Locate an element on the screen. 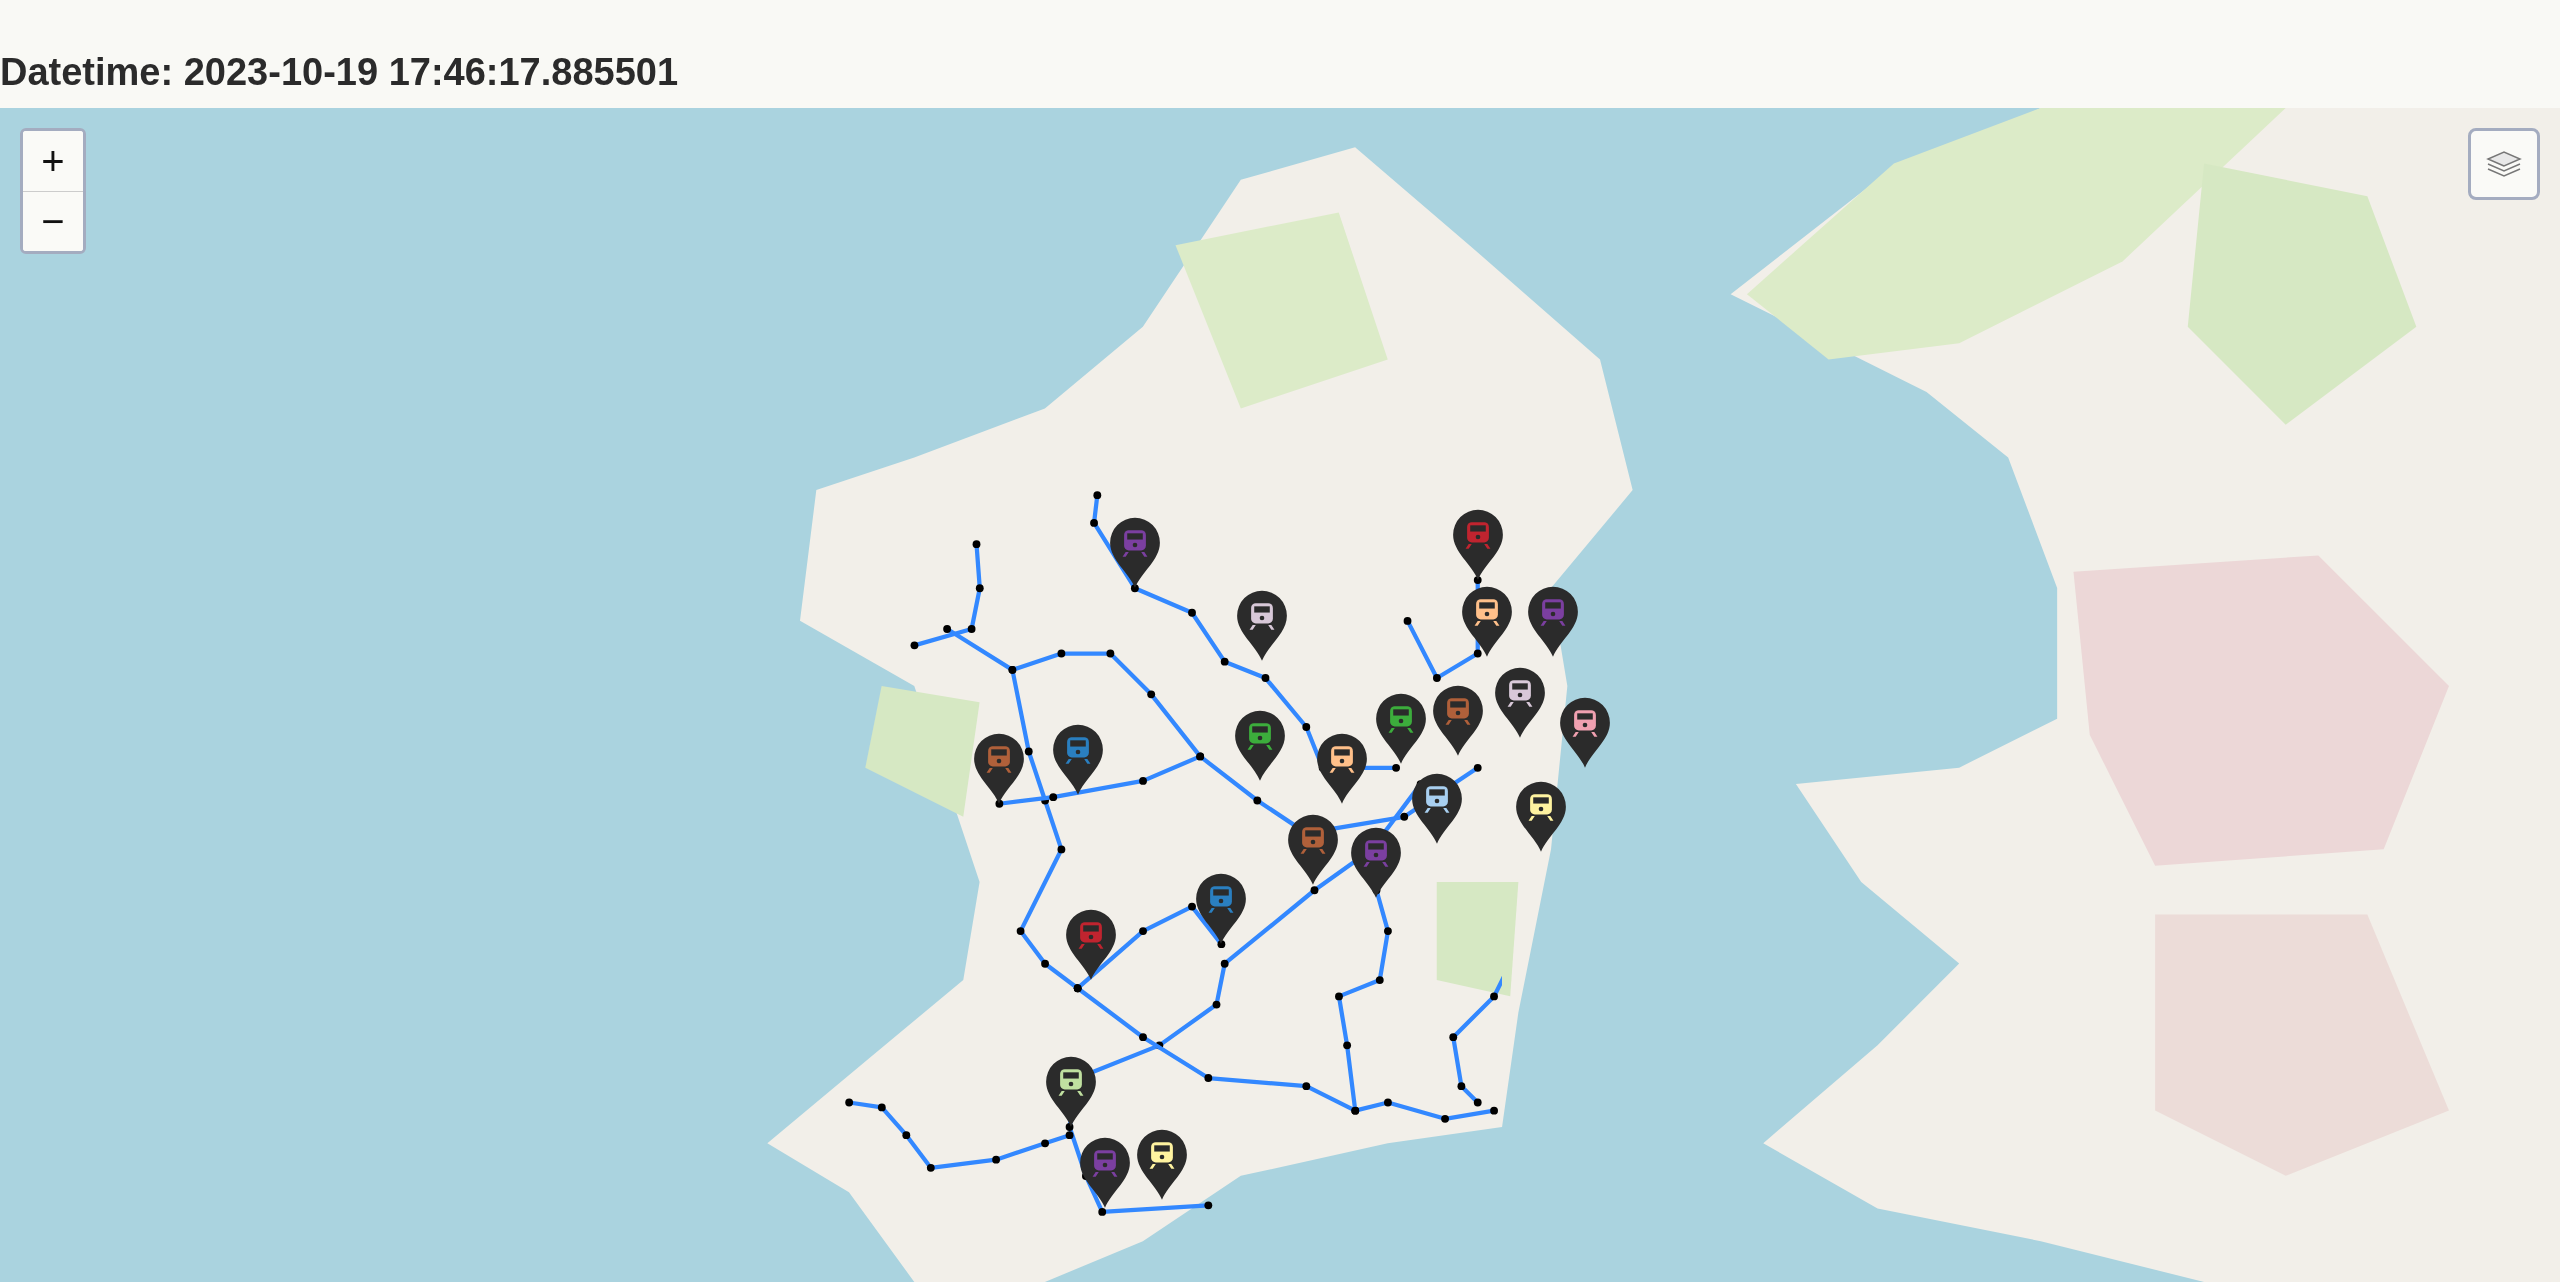  datetime-heading: Datetime: 2023-10-19 17:46:17.885501 is located at coordinates (339, 72).